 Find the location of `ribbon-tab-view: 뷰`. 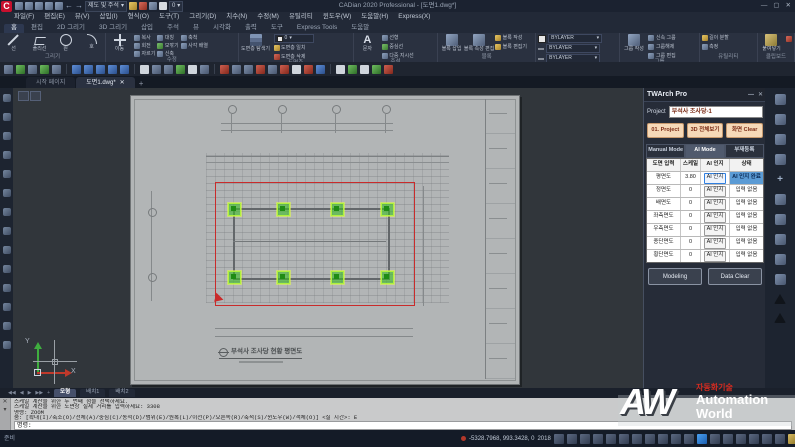

ribbon-tab-view: 뷰 is located at coordinates (196, 29).